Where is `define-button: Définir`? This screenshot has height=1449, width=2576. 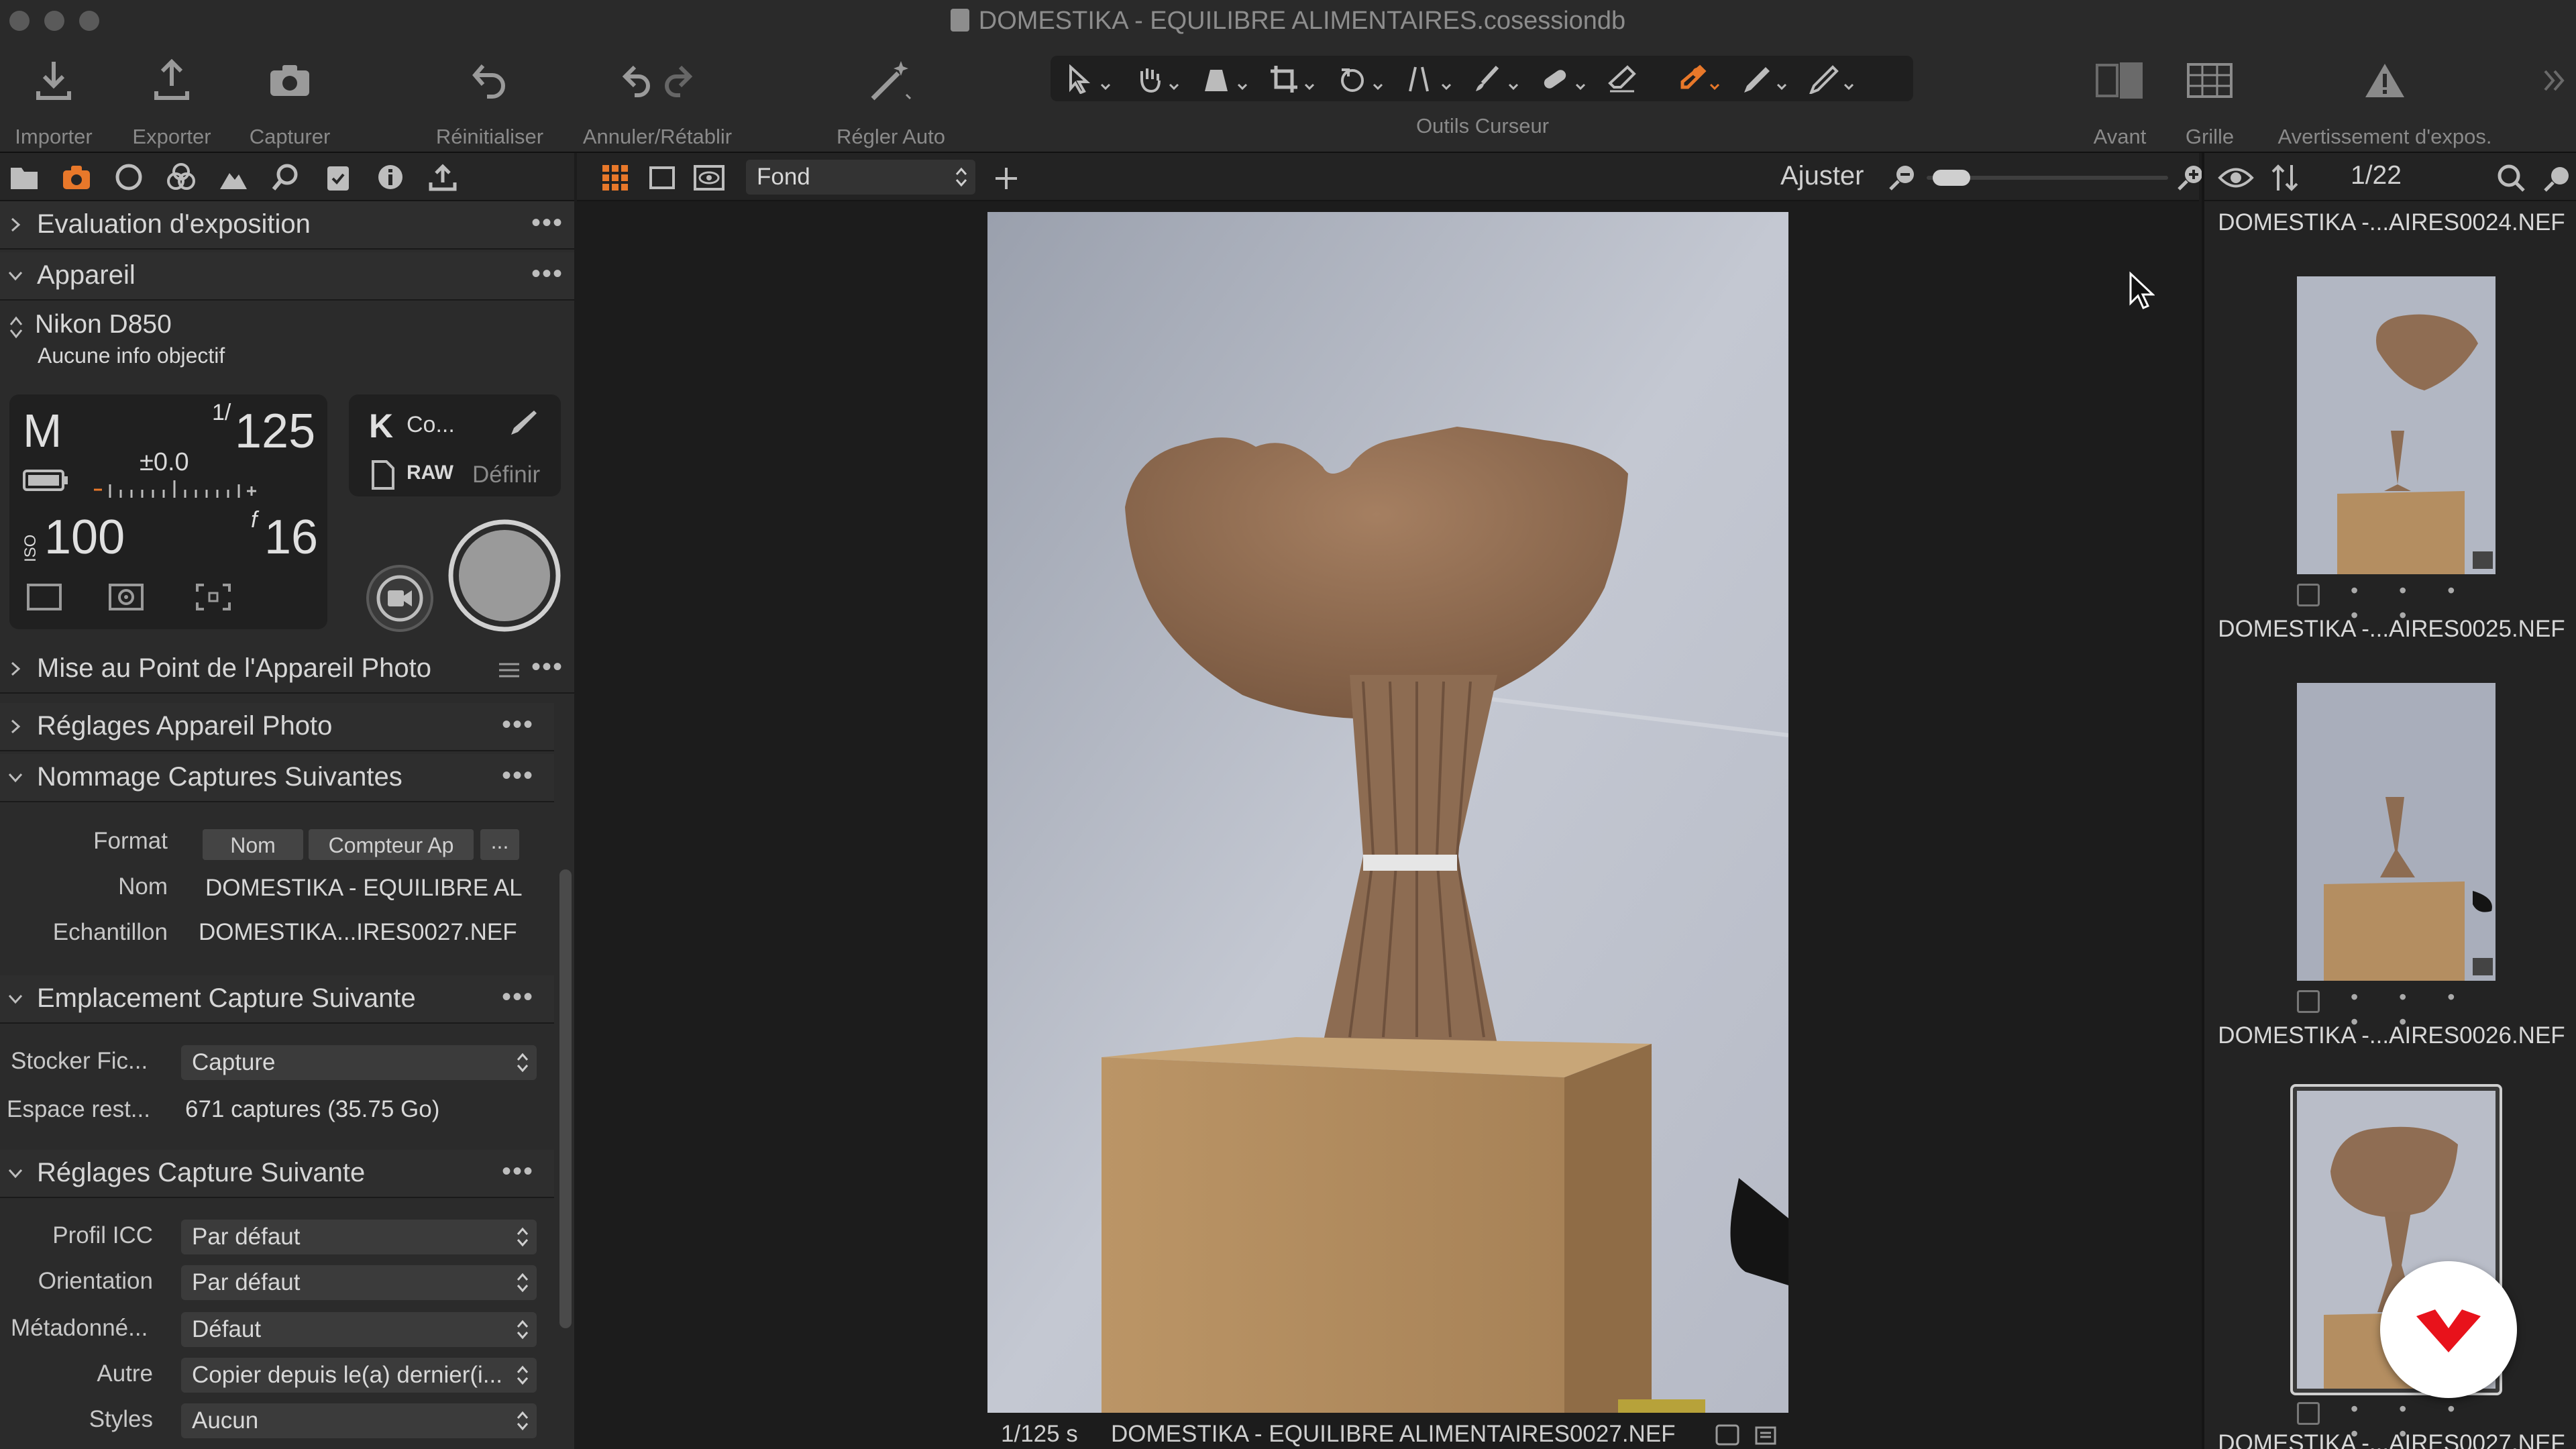
define-button: Définir is located at coordinates (506, 475).